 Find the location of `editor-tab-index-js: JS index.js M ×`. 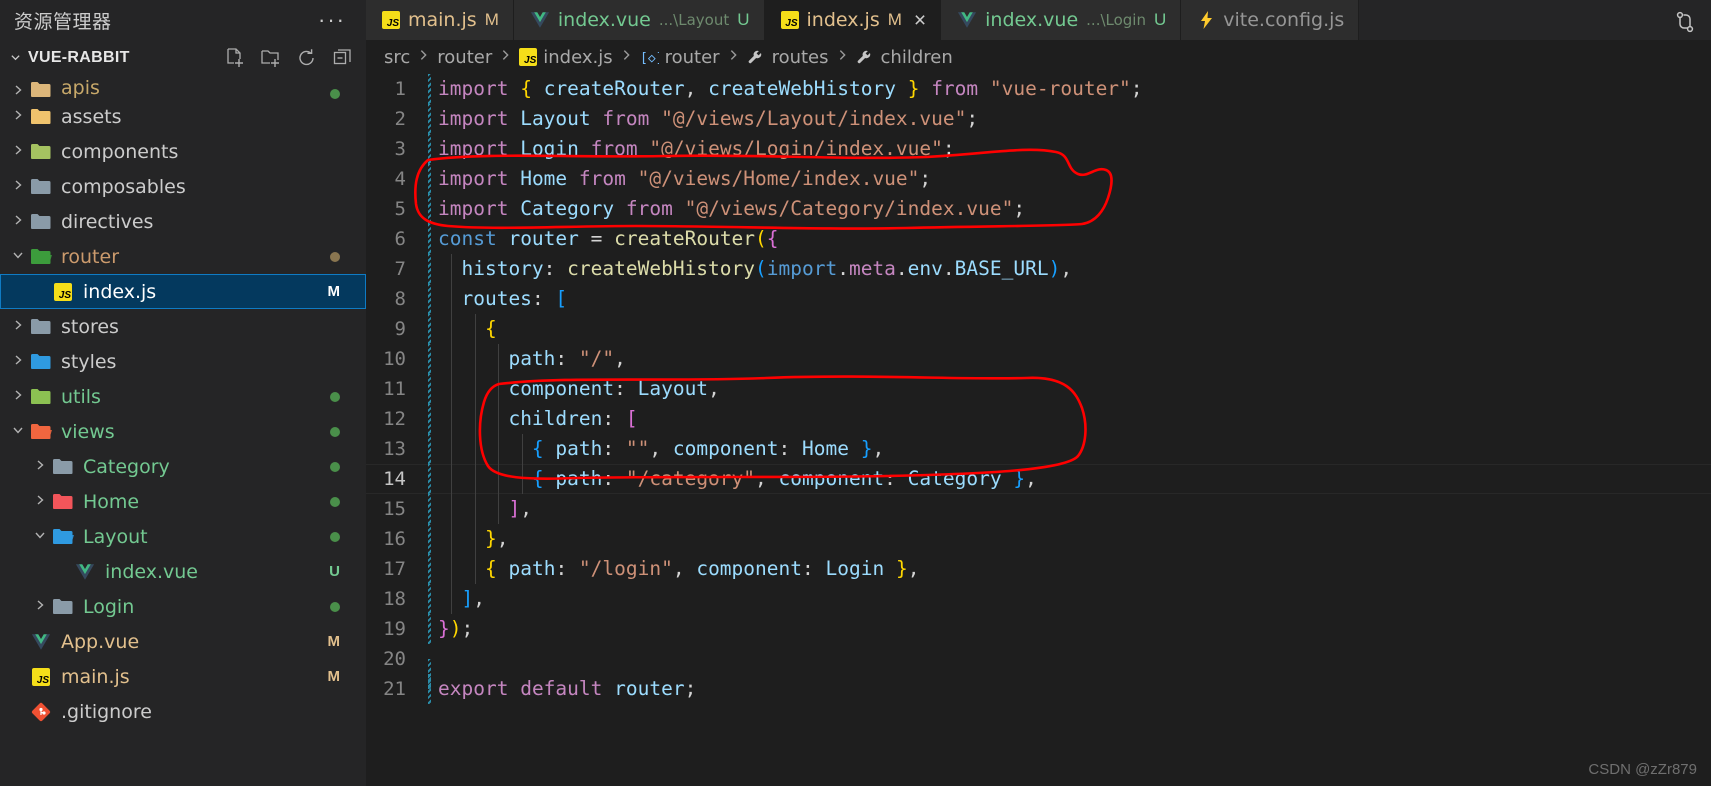

editor-tab-index-js: JS index.js M × is located at coordinates (853, 20).